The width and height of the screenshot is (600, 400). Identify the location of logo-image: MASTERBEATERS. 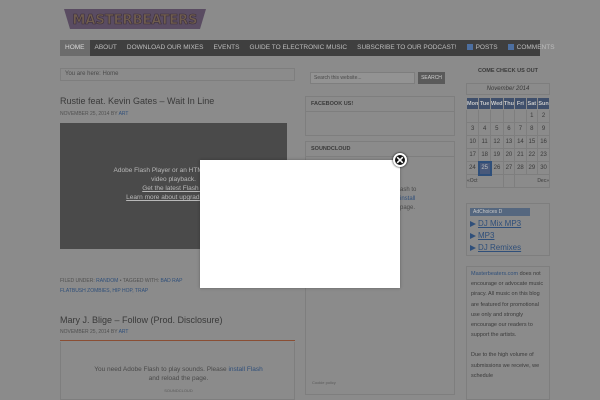
(135, 19).